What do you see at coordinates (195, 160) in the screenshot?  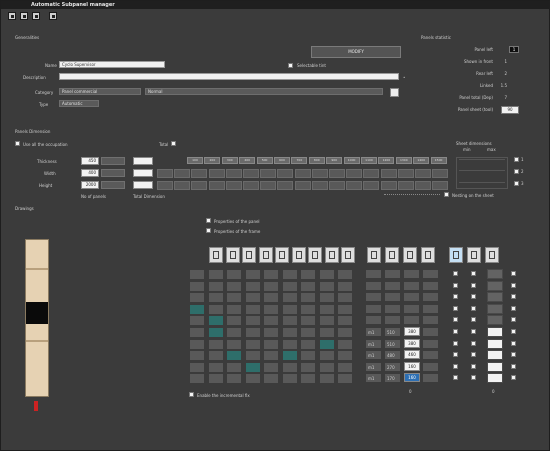 I see `dimension-header-cell: 100` at bounding box center [195, 160].